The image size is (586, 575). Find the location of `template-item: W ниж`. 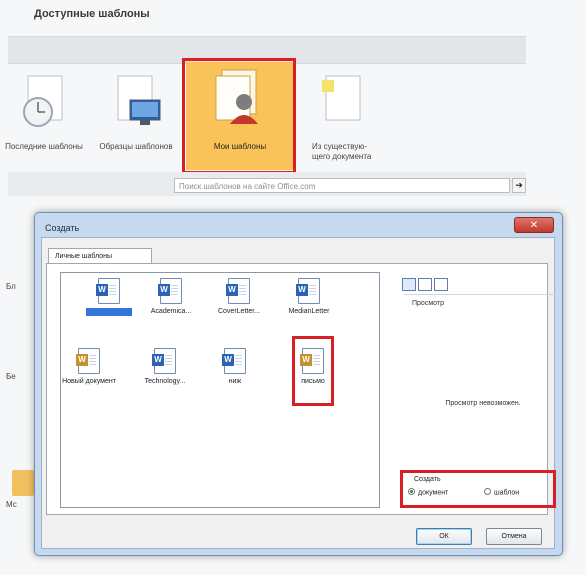

template-item: W ниж is located at coordinates (235, 367).